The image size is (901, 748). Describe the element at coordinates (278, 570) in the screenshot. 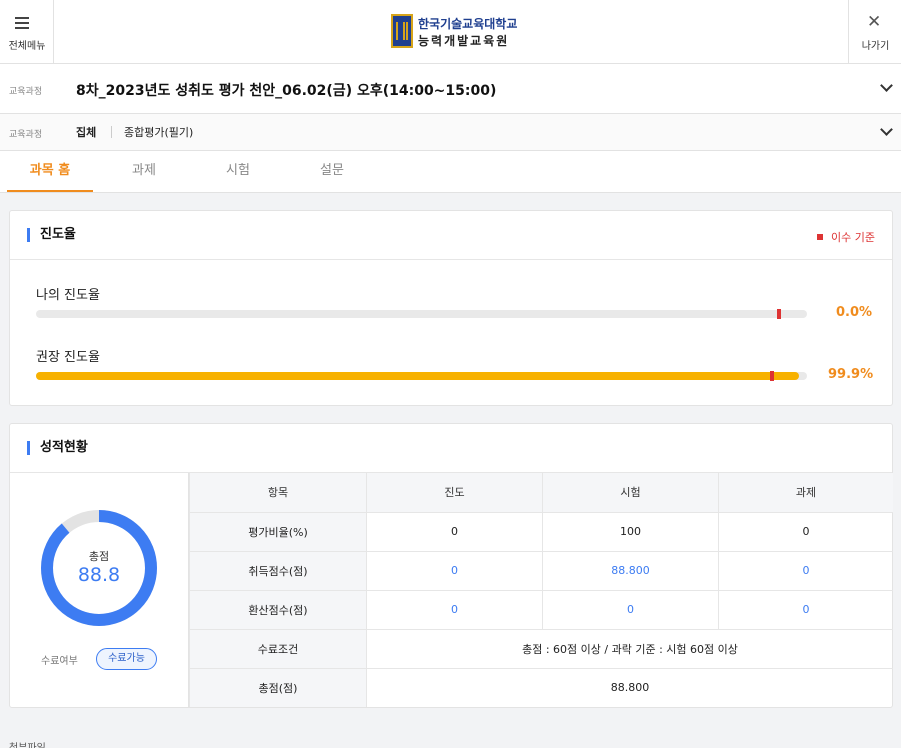

I see `row-label: 취득점수(점)` at that location.